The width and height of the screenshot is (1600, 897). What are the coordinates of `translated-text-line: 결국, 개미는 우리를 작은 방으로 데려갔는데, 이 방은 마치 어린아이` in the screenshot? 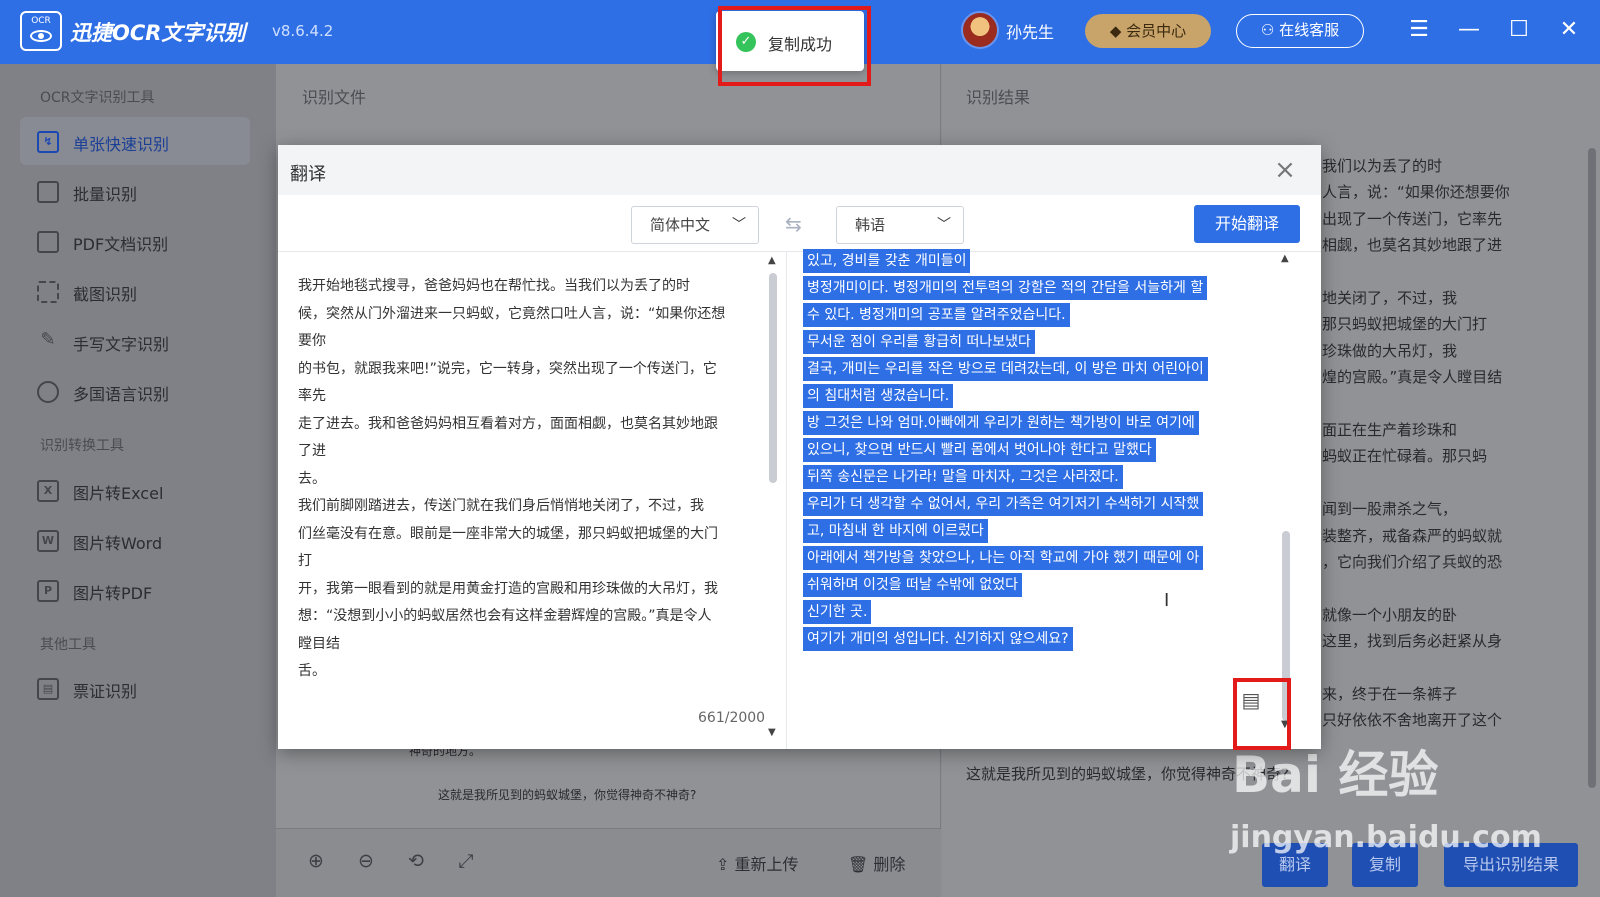 It's located at (1005, 369).